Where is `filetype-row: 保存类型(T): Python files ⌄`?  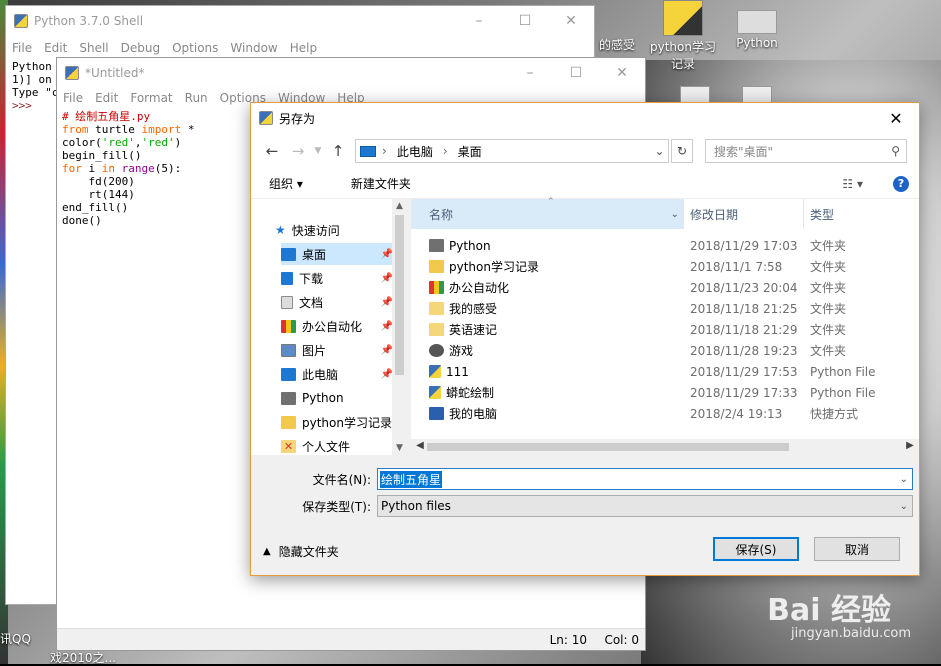
filetype-row: 保存类型(T): Python files ⌄ is located at coordinates (585, 506).